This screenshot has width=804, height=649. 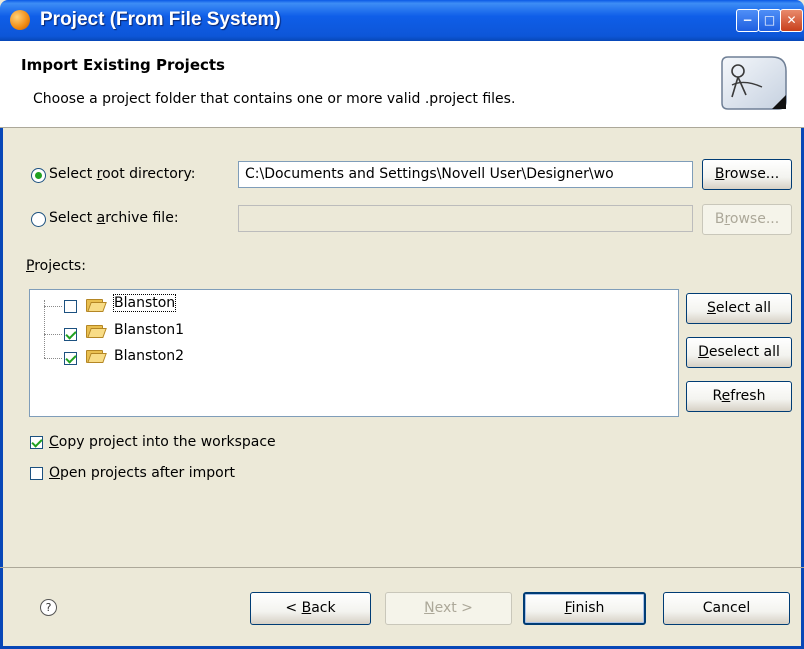 I want to click on projects-label: Projects:, so click(x=56, y=266).